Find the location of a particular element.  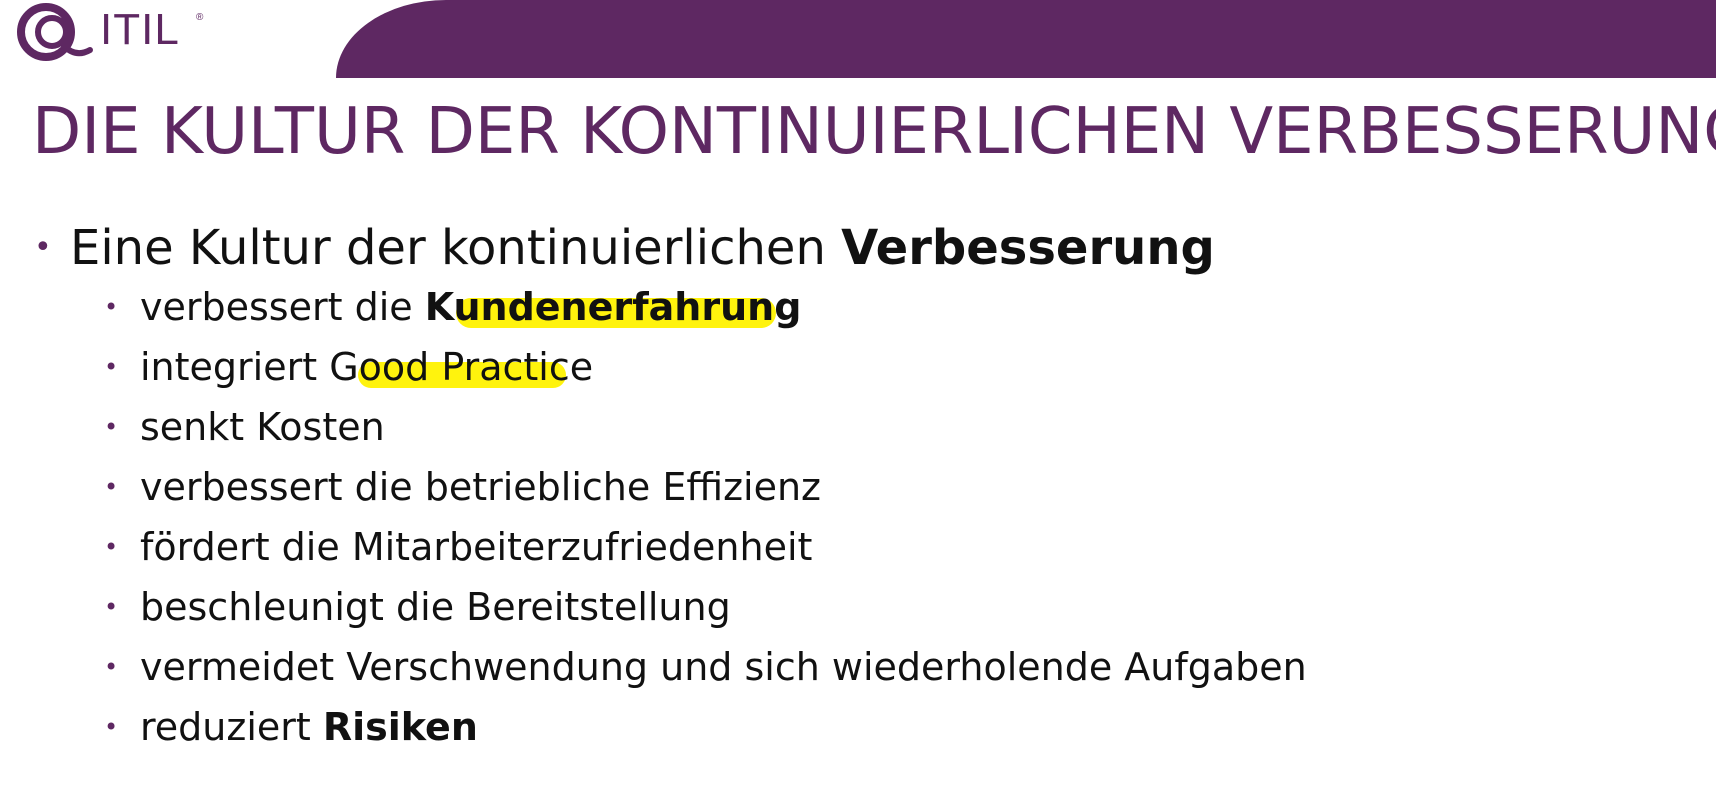

bullet-emphasis: Verbesserung is located at coordinates (1028, 248).